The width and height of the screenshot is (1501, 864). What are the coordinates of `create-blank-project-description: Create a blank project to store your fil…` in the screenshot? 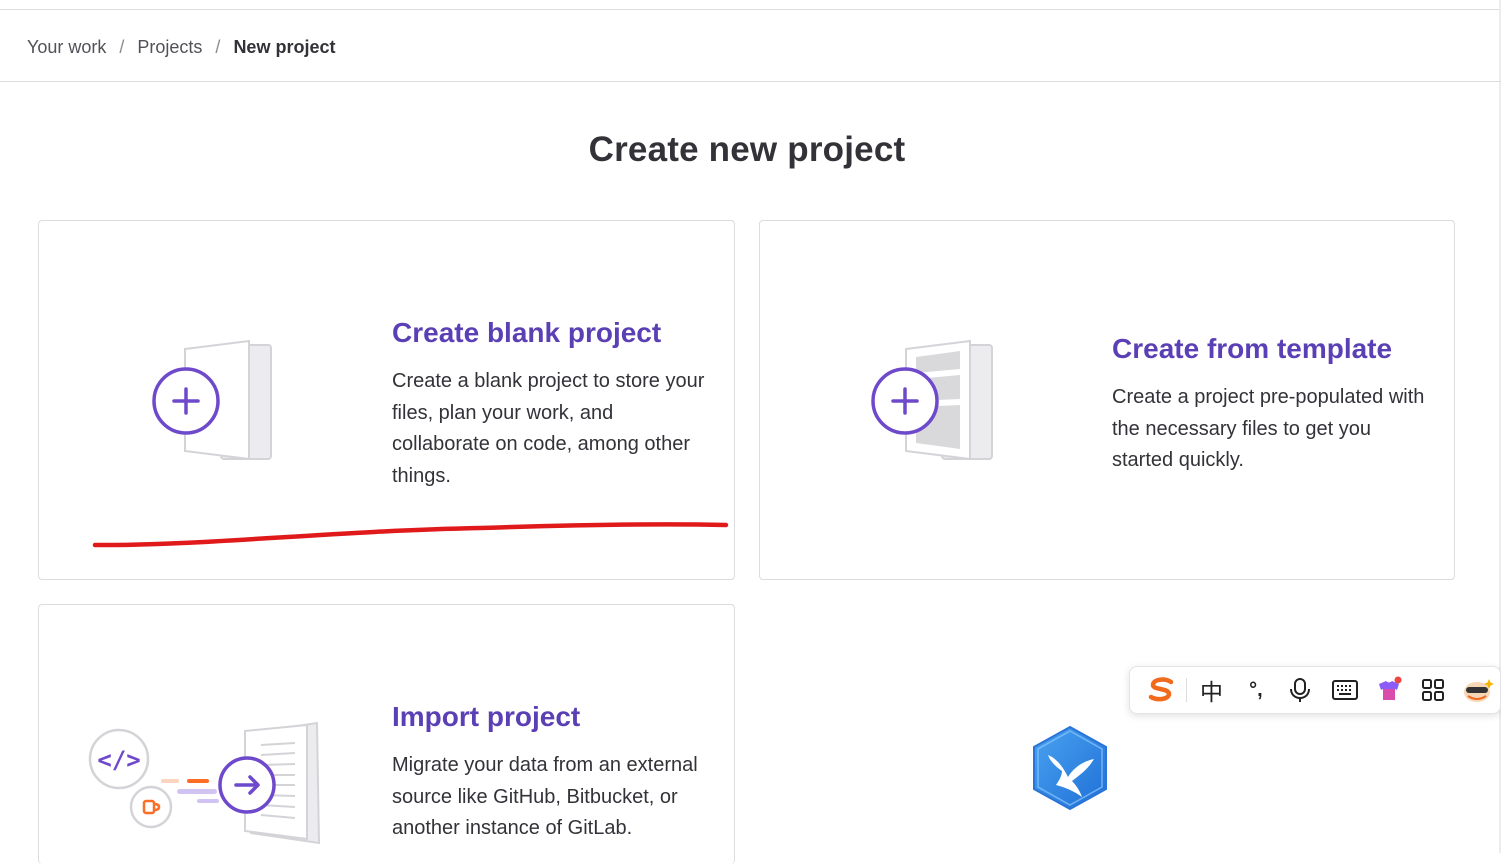 It's located at (548, 428).